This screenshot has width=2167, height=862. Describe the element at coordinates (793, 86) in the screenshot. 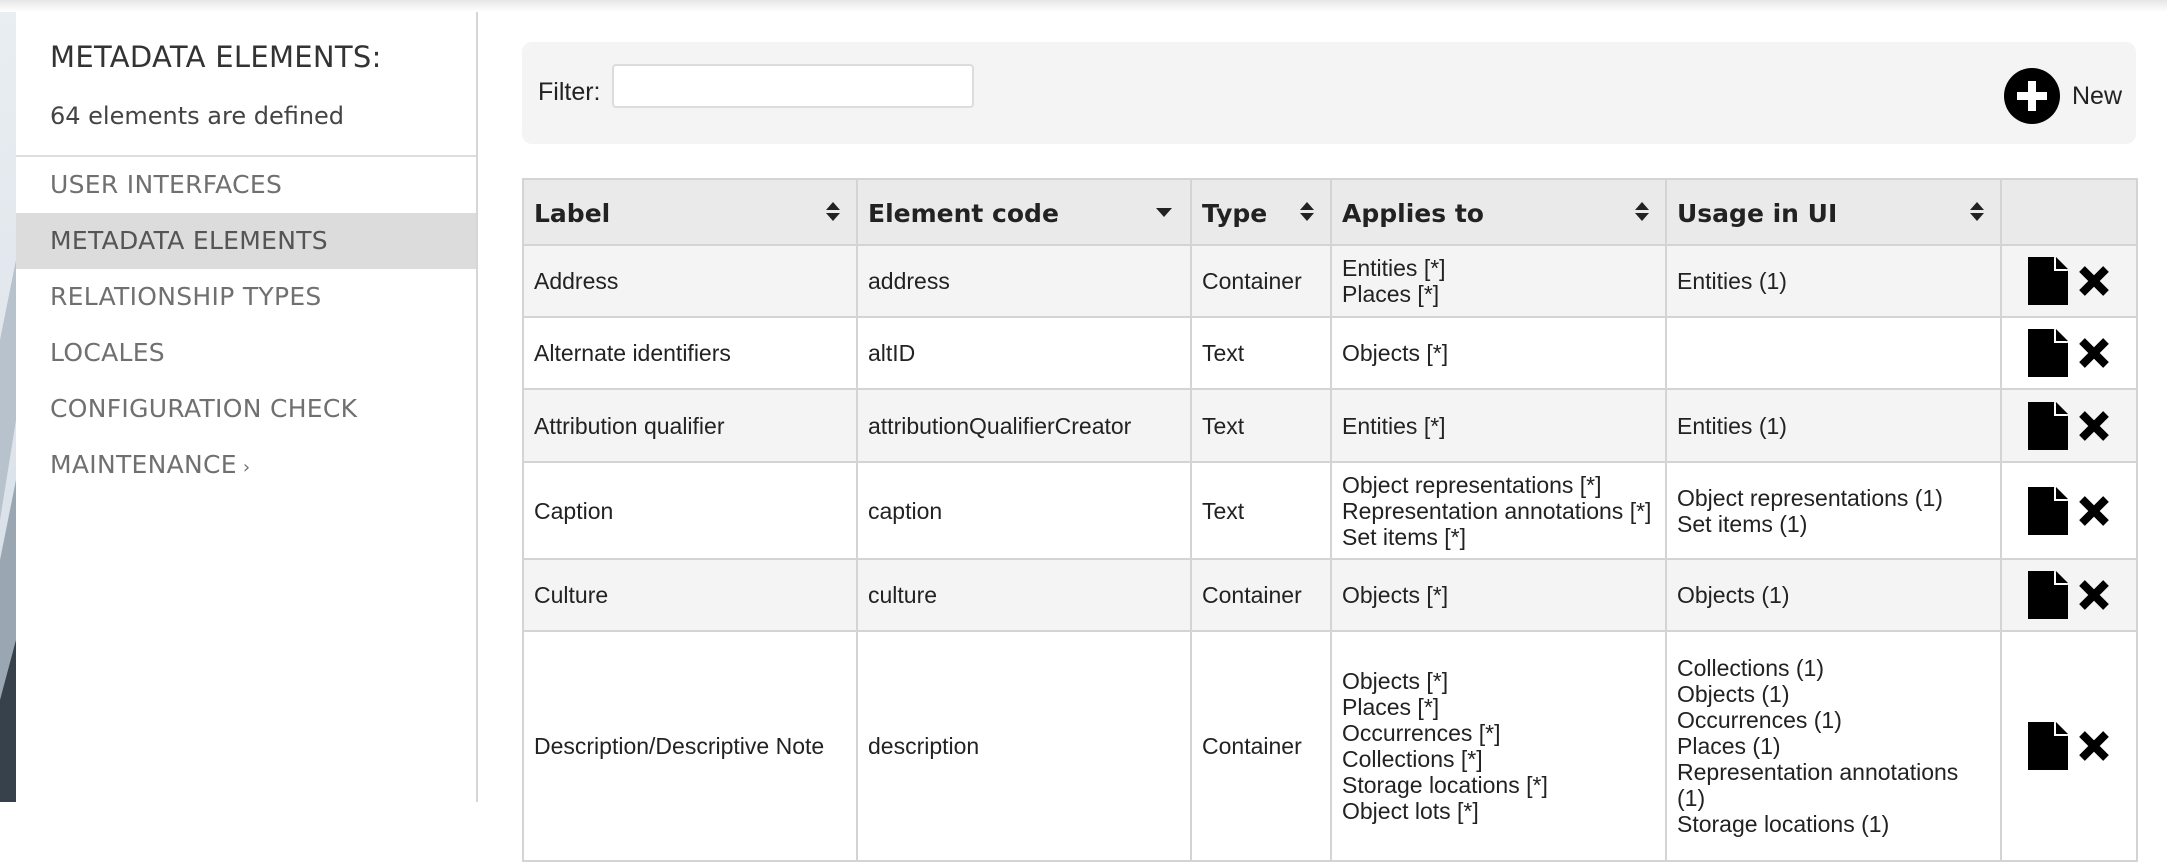

I see `filter-input` at that location.